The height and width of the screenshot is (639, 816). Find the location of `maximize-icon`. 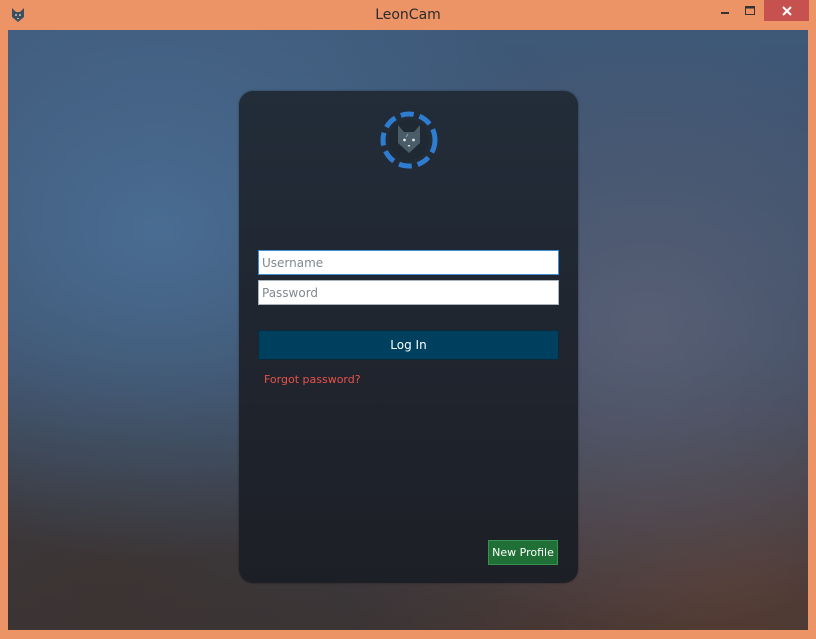

maximize-icon is located at coordinates (750, 10).